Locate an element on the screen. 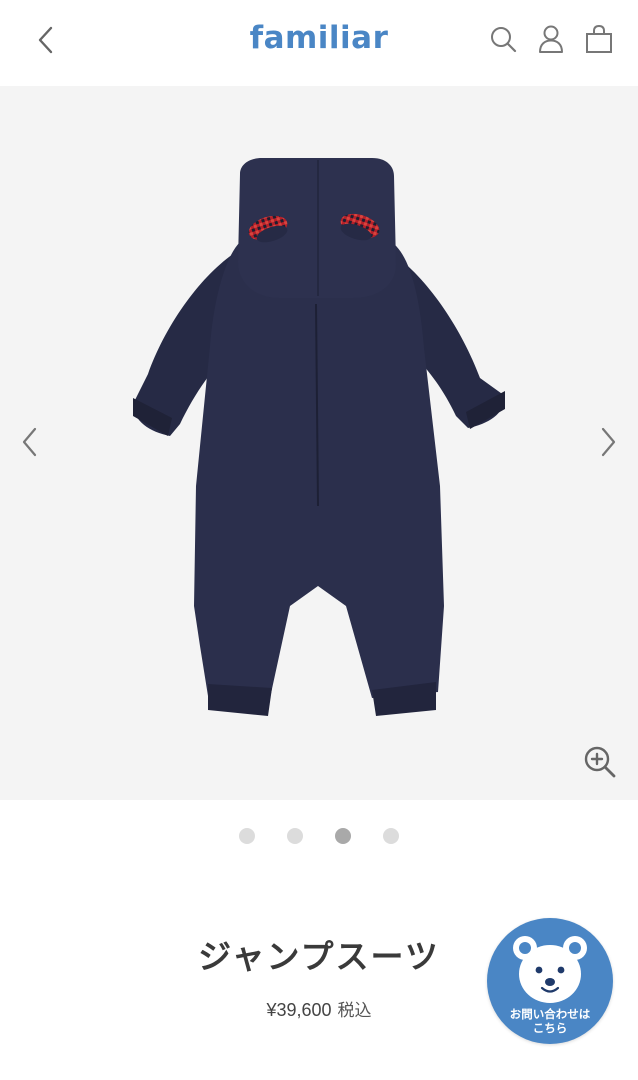 This screenshot has width=638, height=1080. bear-face-icon is located at coordinates (550, 969).